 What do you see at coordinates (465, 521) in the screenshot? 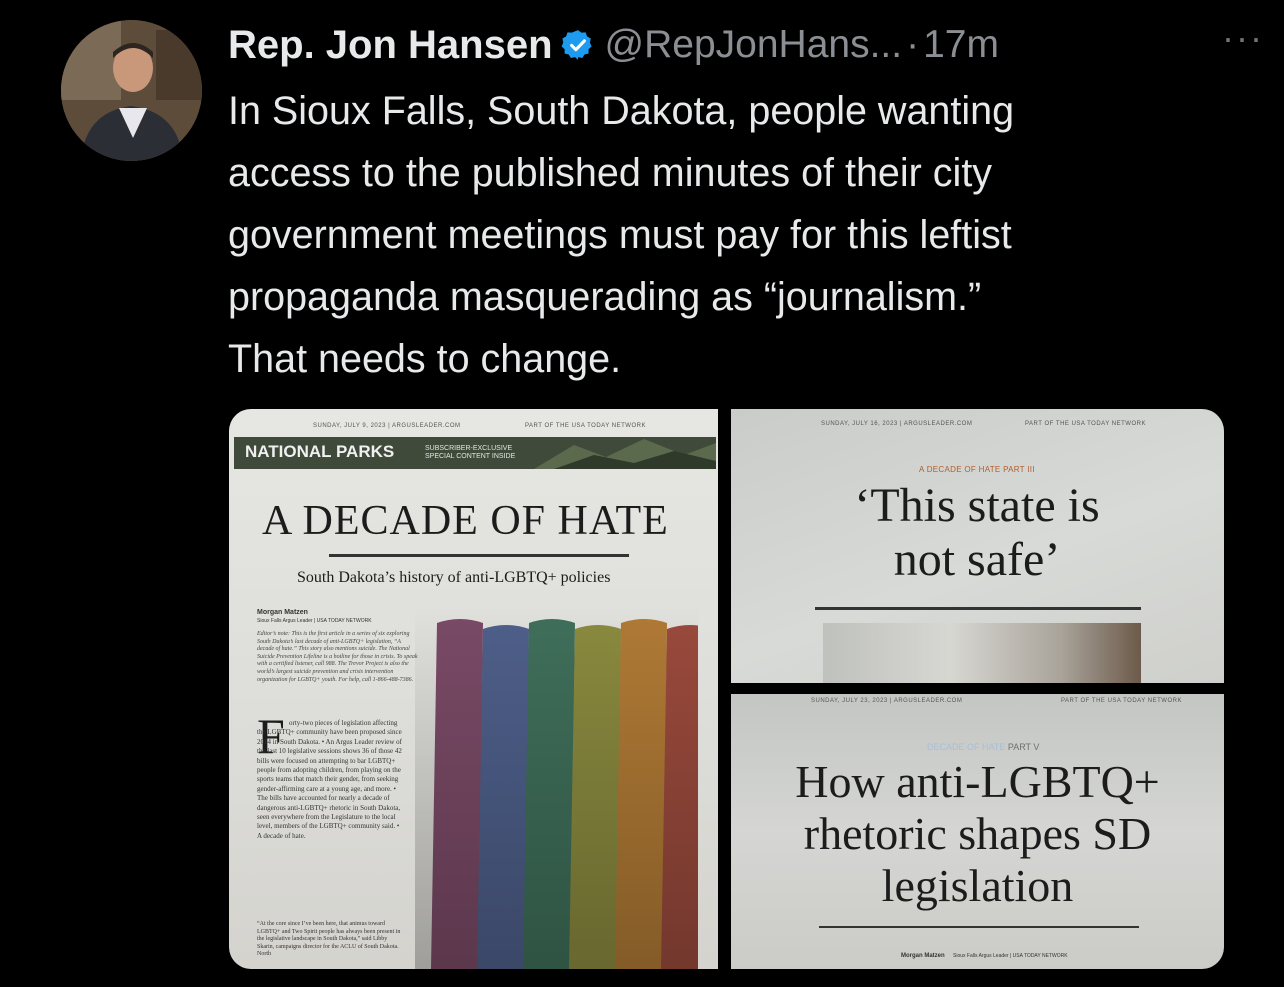
I see `headline: A DECADE OF HATE` at bounding box center [465, 521].